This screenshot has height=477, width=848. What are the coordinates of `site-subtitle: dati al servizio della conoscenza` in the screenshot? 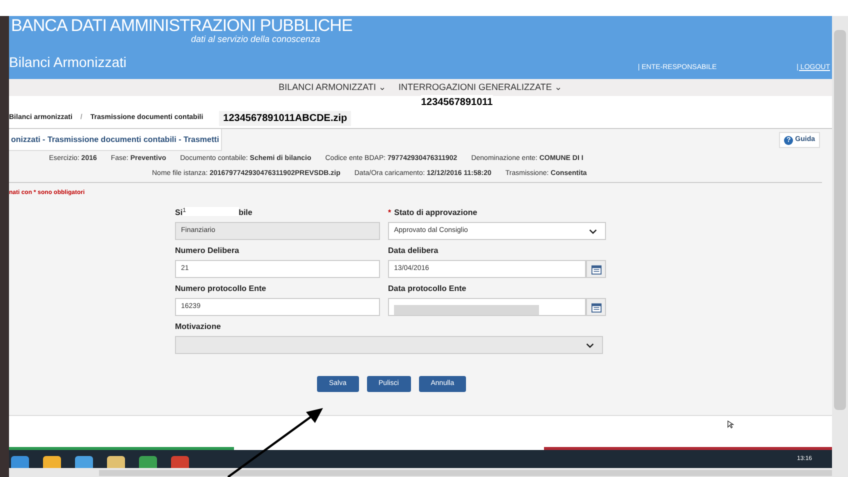 It's located at (255, 39).